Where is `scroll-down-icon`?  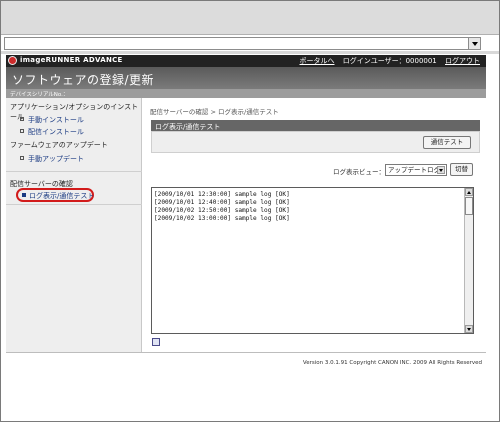
scroll-down-icon is located at coordinates (469, 329).